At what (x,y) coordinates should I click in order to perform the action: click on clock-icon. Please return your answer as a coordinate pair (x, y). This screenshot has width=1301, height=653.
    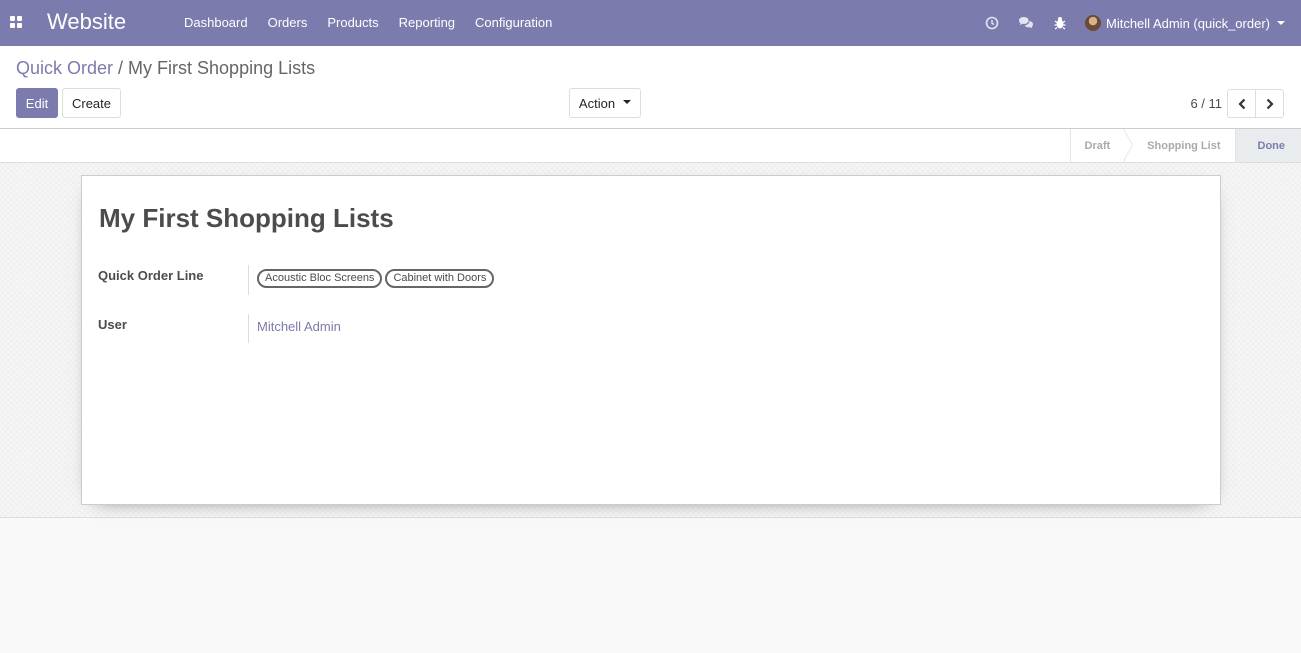
    Looking at the image, I should click on (992, 23).